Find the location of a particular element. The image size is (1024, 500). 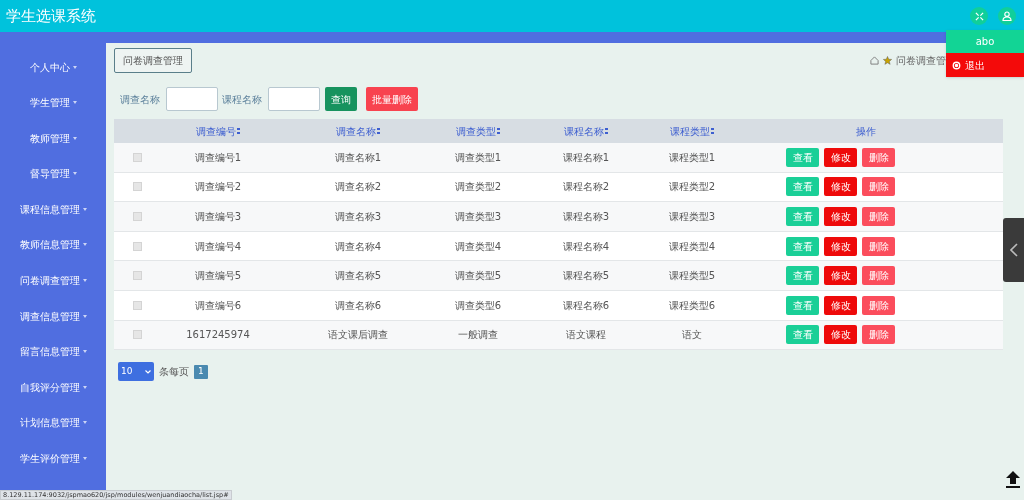

sidebar-item: 学生管理 is located at coordinates (53, 102).